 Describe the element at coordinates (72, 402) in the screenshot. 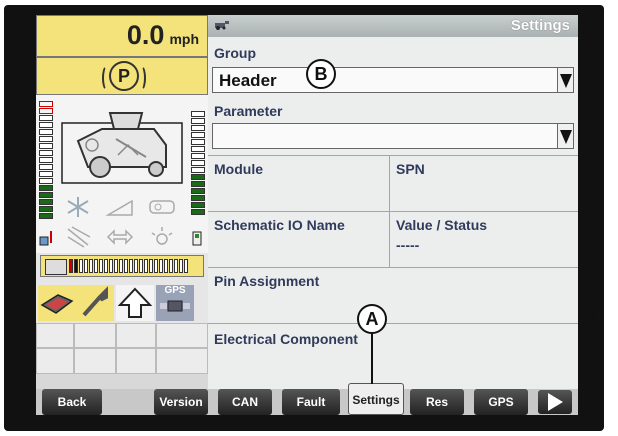

I see `back-button: Back` at that location.